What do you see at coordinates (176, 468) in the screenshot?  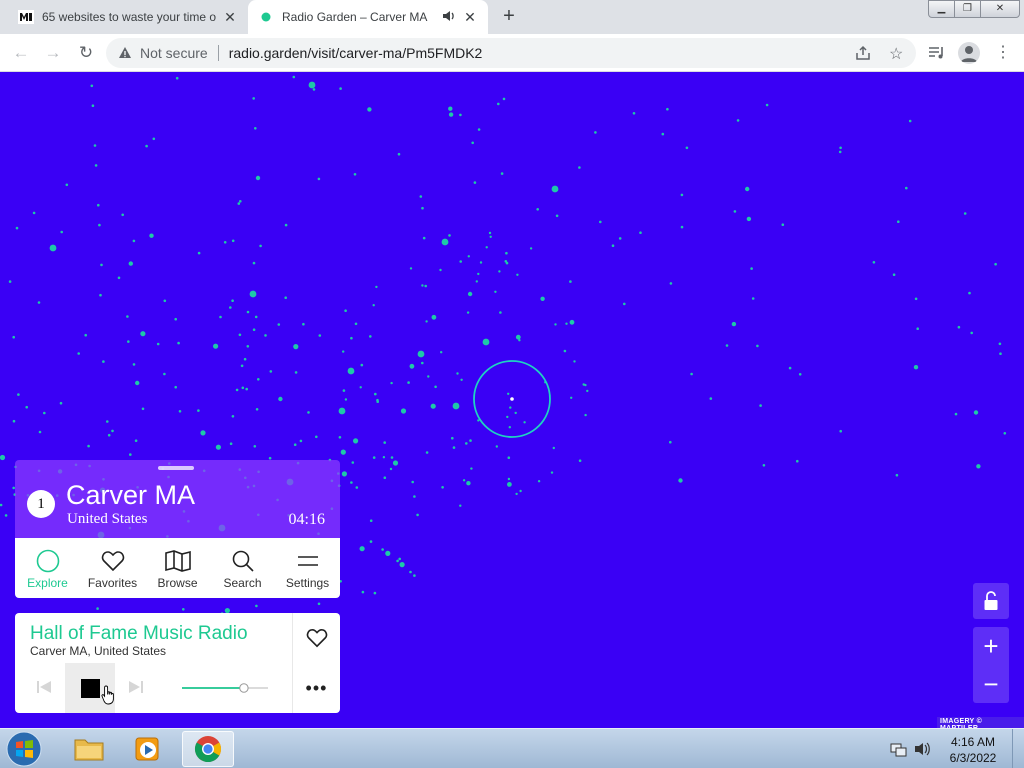 I see `drag-handle` at bounding box center [176, 468].